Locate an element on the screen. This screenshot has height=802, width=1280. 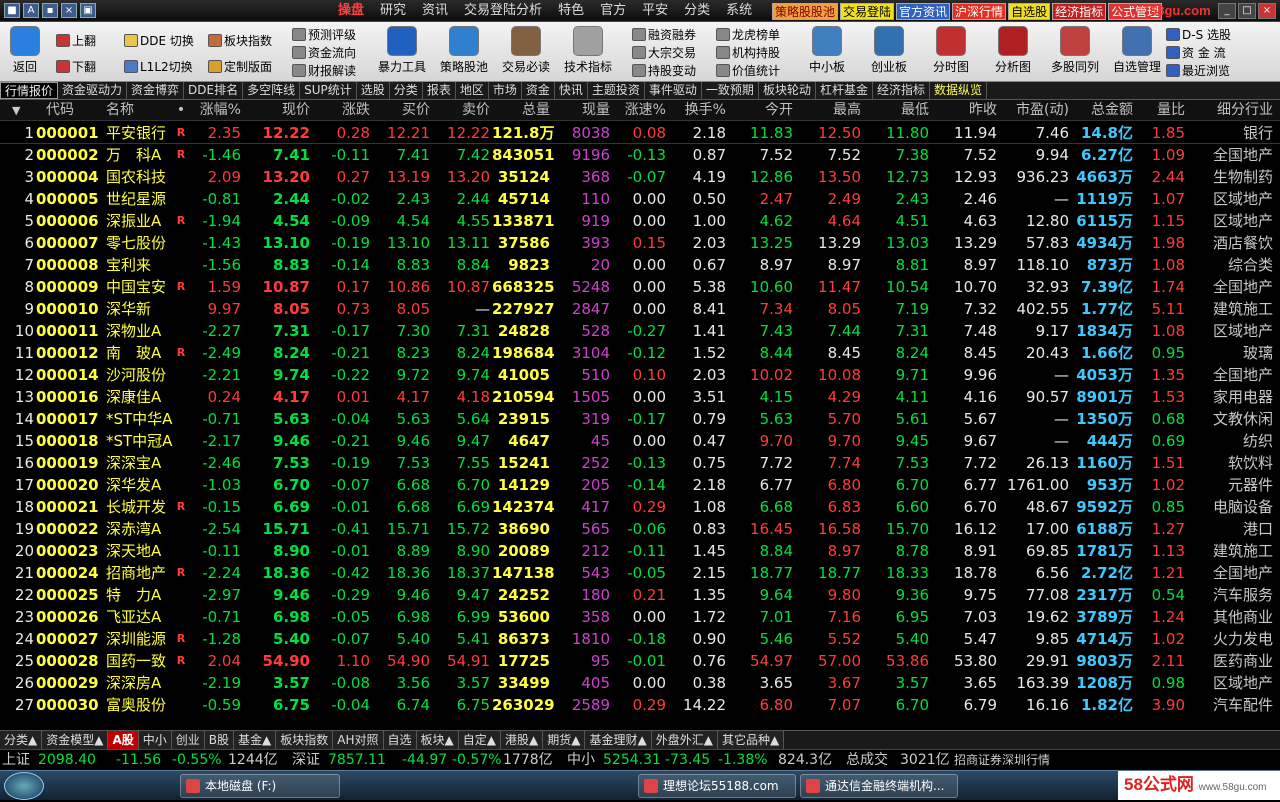
menu-item: 资讯 is located at coordinates (435, 11).